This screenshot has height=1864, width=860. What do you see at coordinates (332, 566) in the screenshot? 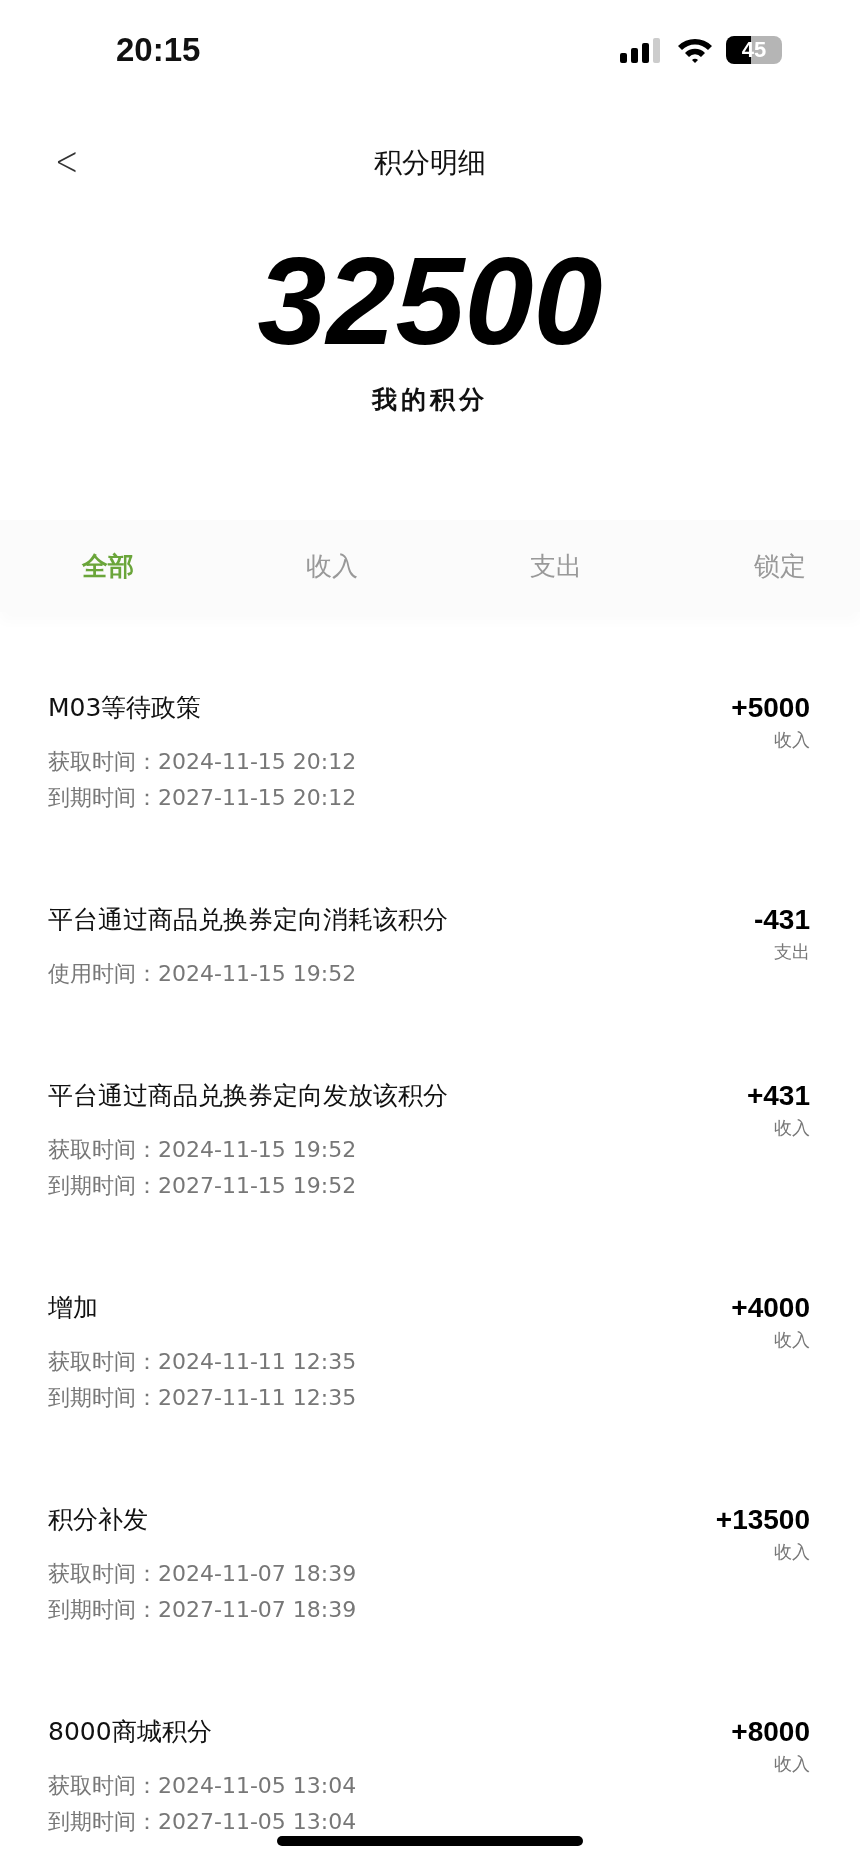
I see `filter-tab: 收入` at bounding box center [332, 566].